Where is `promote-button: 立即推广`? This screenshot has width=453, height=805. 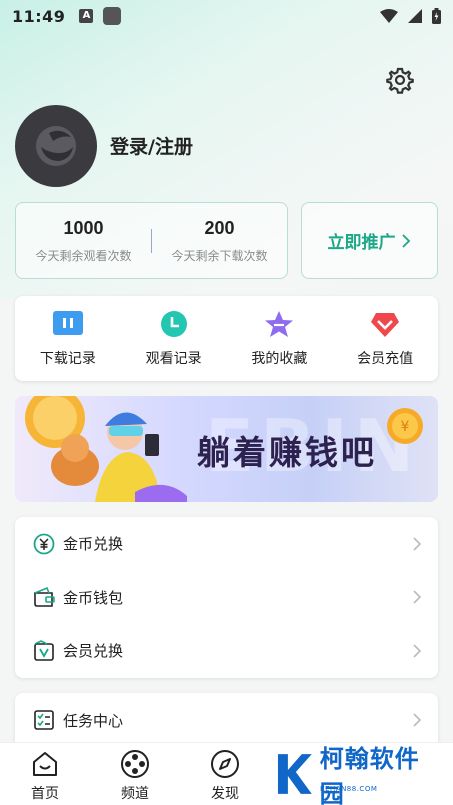
promote-button: 立即推广 is located at coordinates (369, 240).